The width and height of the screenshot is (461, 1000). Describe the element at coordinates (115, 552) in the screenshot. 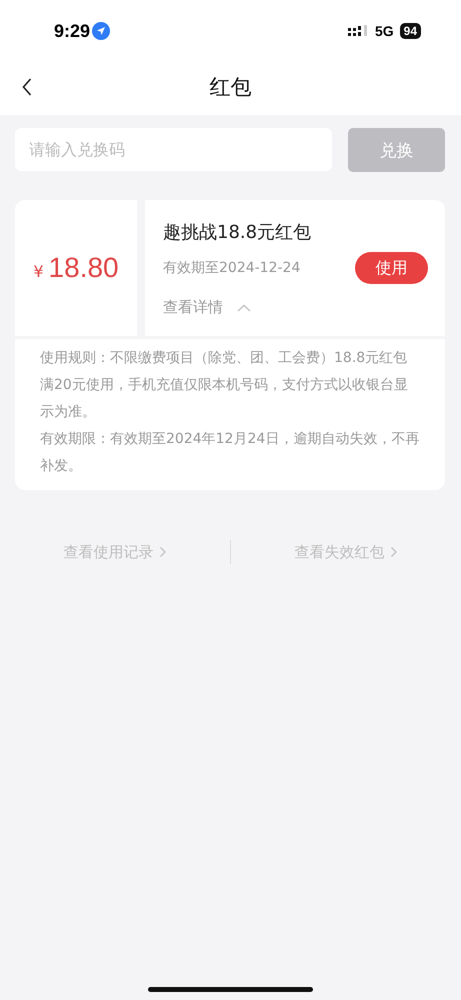

I see `link: 查看使用记录` at that location.